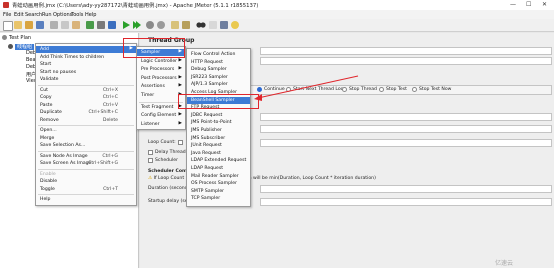  Describe the element at coordinates (7, 15) in the screenshot. I see `menu-file: File` at that location.